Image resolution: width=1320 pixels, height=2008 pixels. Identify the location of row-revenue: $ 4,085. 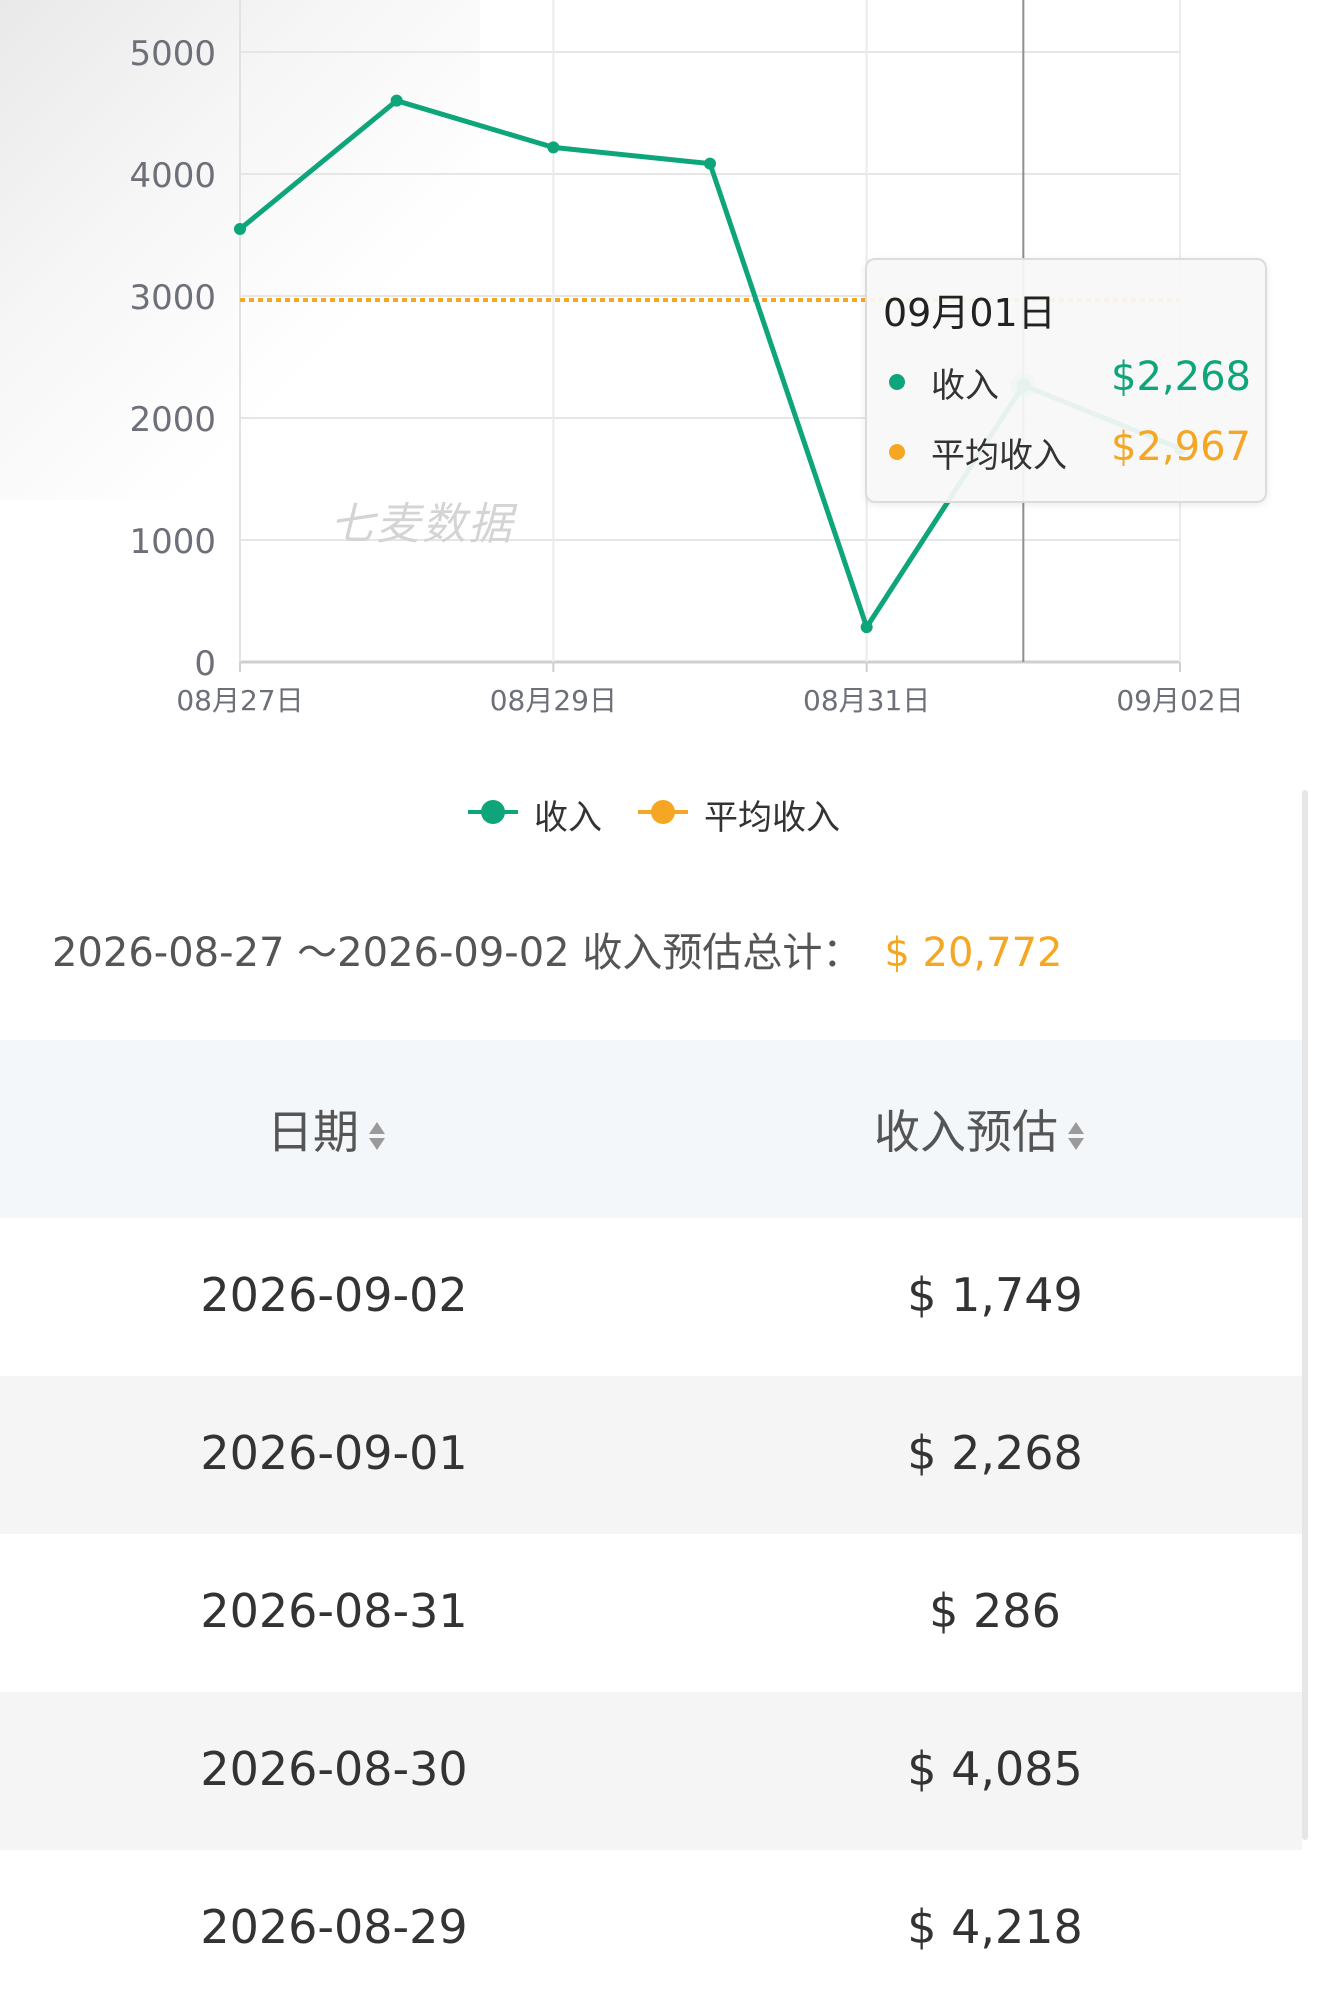
(995, 1769).